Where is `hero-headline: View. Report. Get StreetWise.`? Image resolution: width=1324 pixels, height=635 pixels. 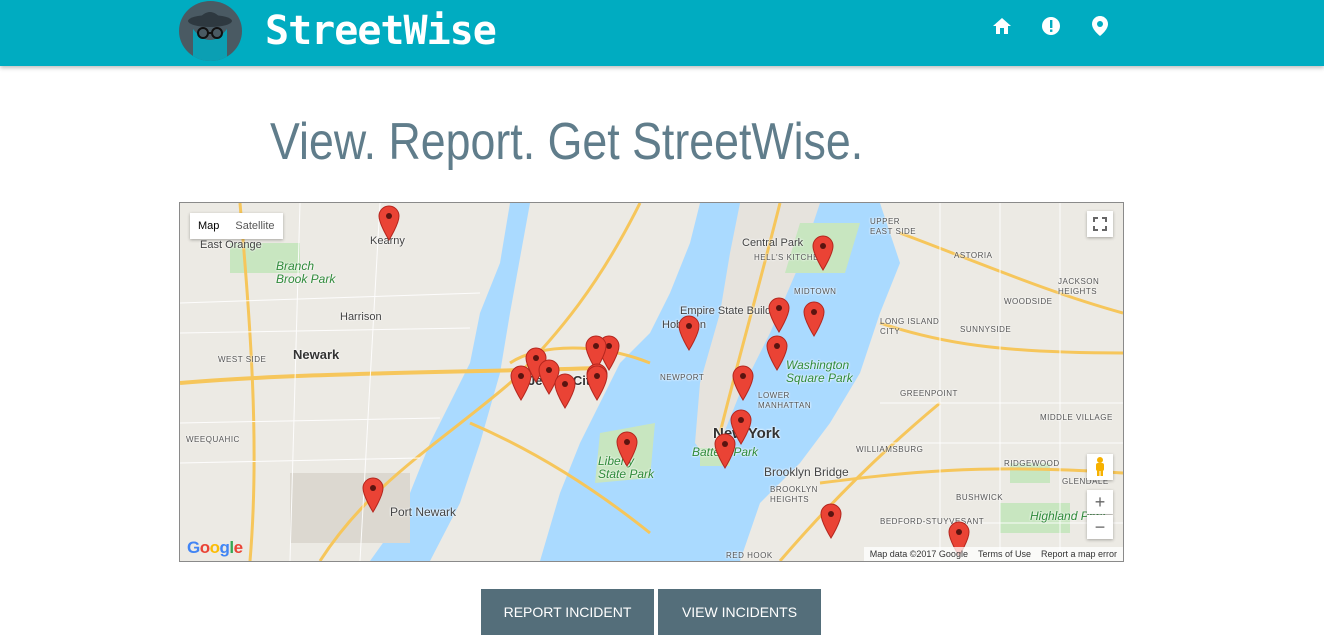 hero-headline: View. Report. Get StreetWise. is located at coordinates (567, 142).